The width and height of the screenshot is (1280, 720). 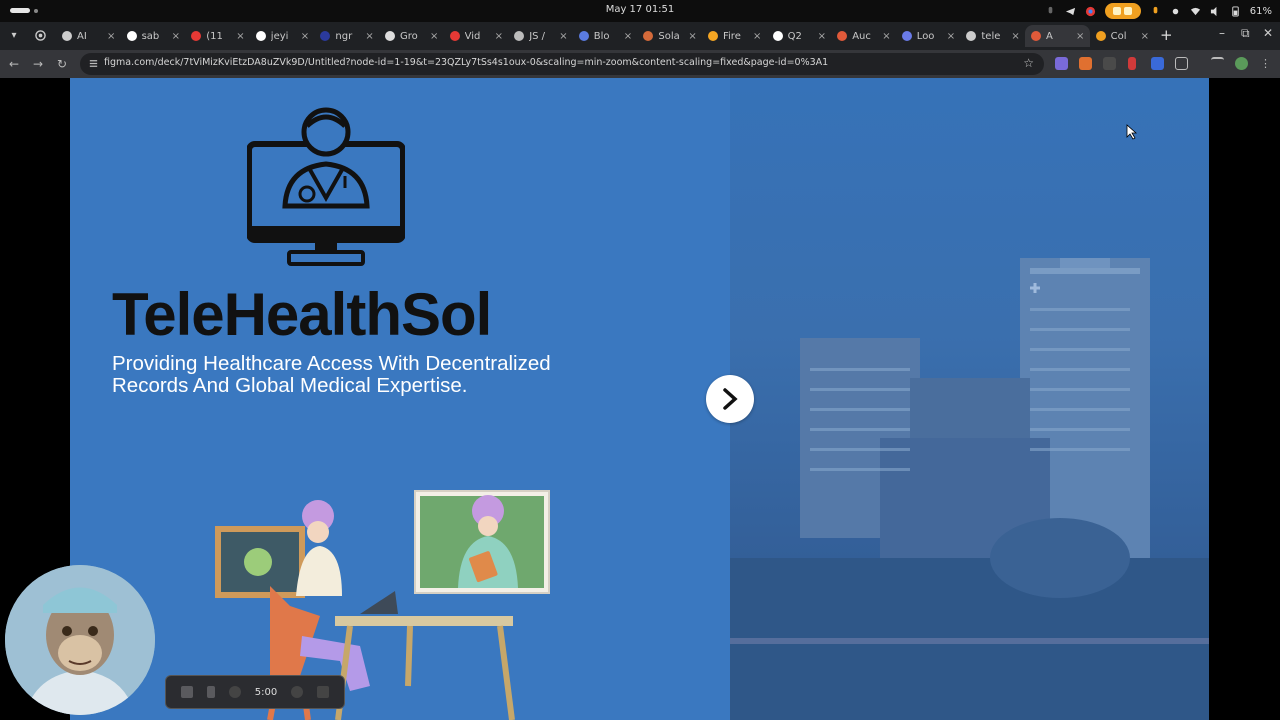 I want to click on new-tab-button: +, so click(x=1166, y=35).